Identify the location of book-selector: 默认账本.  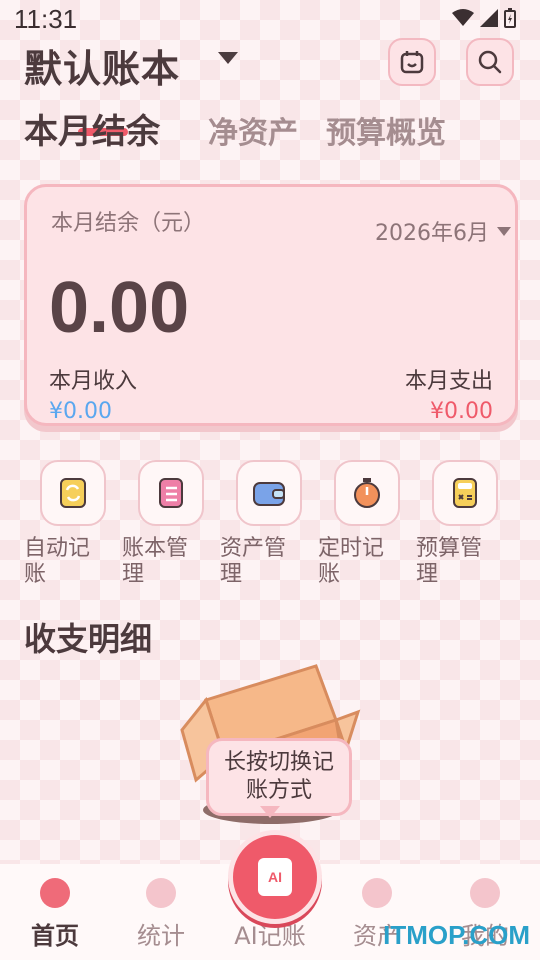
(102, 65).